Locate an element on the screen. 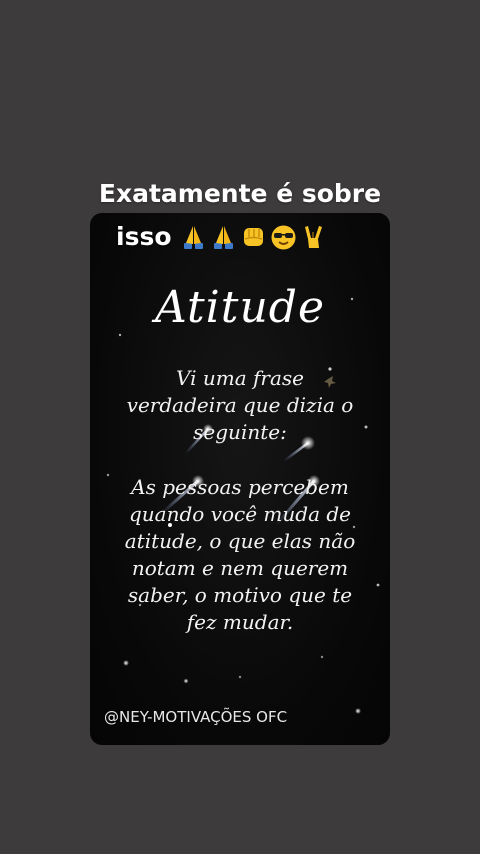 The width and height of the screenshot is (480, 854). fist-bump-icon is located at coordinates (253, 237).